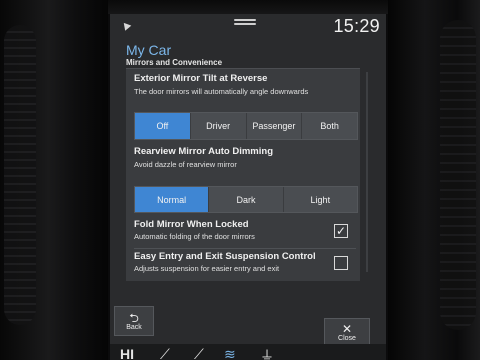 The image size is (480, 360). I want to click on back-button: ⮌ Back, so click(134, 321).